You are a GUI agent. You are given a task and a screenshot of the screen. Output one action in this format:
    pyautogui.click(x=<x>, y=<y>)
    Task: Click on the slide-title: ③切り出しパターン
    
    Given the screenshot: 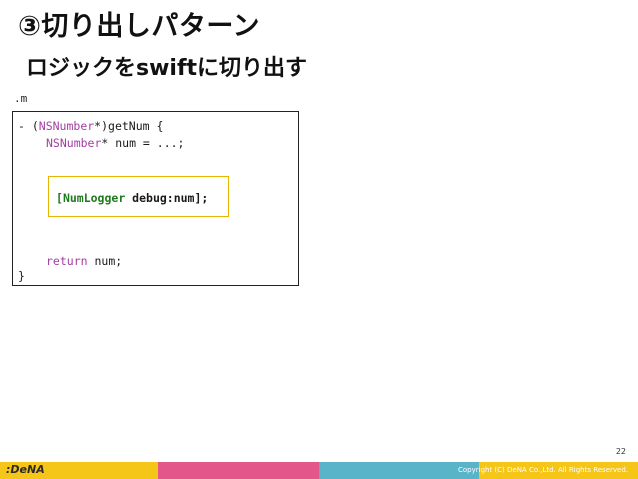 What is the action you would take?
    pyautogui.click(x=139, y=26)
    